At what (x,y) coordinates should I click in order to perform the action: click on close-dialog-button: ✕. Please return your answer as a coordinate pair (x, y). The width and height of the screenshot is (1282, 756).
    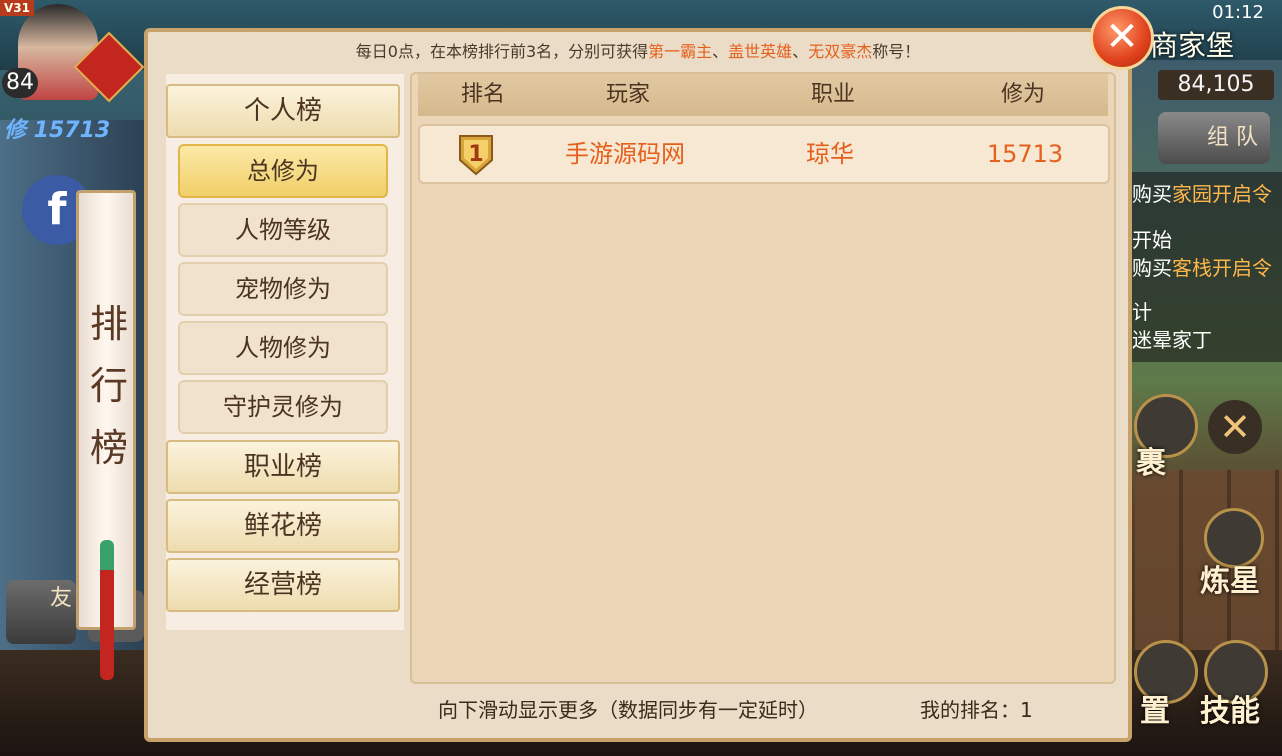
    Looking at the image, I should click on (1122, 38).